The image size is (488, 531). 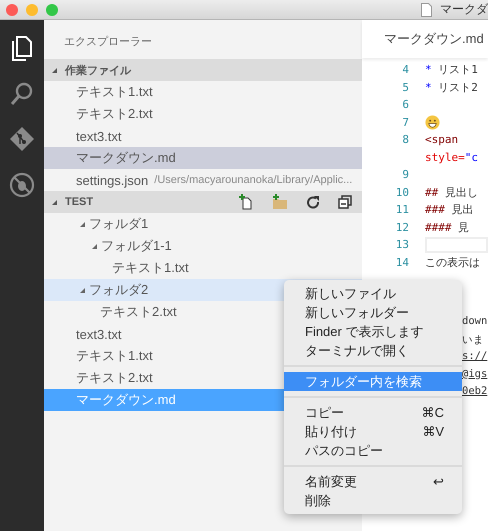 What do you see at coordinates (373, 481) in the screenshot?
I see `menu-item: 名前変更 ↩` at bounding box center [373, 481].